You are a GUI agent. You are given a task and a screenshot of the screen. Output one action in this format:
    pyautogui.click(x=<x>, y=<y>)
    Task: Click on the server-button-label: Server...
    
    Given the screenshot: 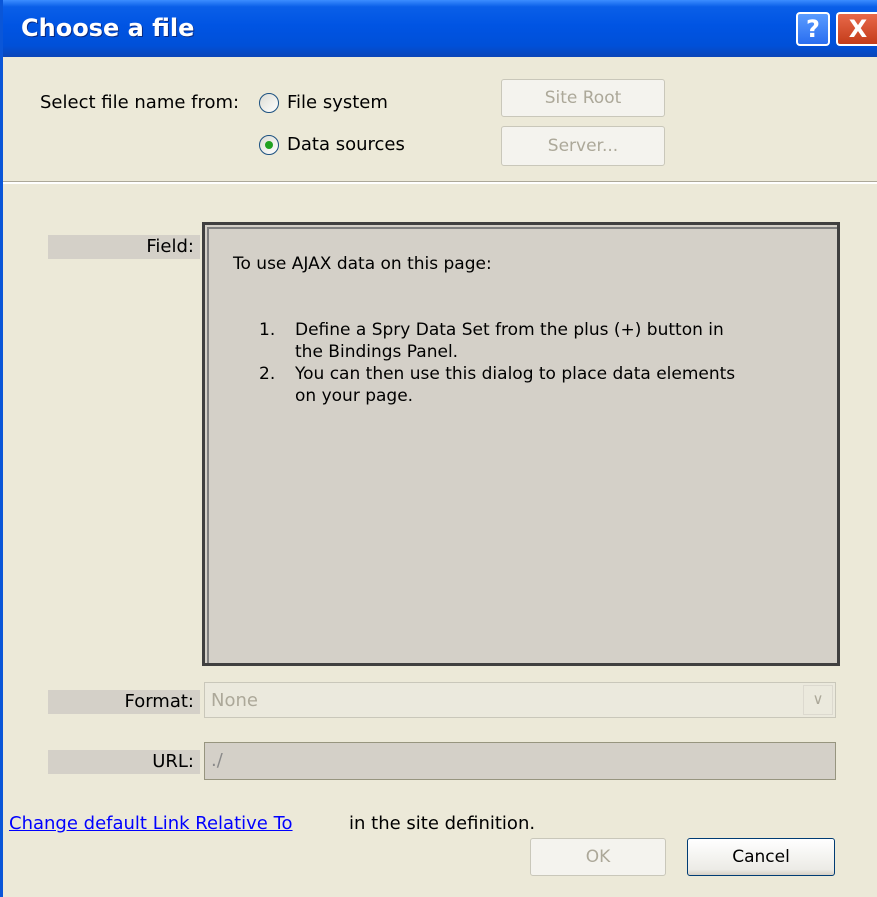 What is the action you would take?
    pyautogui.click(x=583, y=146)
    